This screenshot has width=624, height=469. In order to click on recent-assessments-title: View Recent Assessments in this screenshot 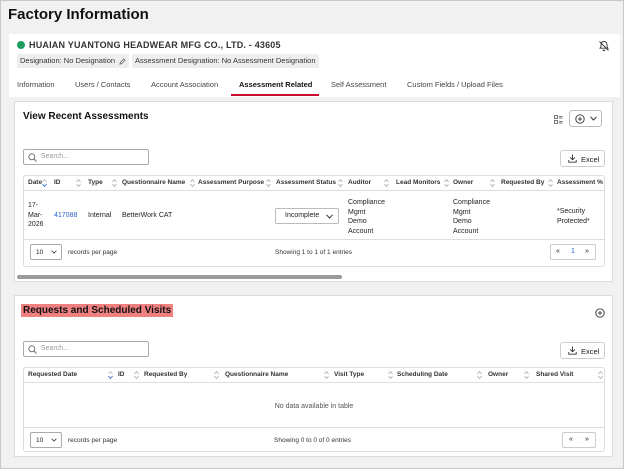, I will do `click(86, 116)`.